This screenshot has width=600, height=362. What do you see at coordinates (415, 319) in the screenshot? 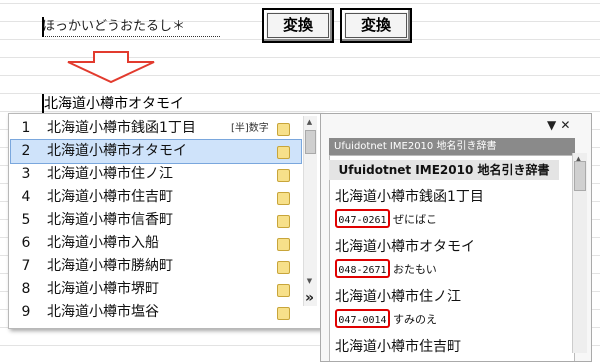
I see `entry-reading: すみのえ` at bounding box center [415, 319].